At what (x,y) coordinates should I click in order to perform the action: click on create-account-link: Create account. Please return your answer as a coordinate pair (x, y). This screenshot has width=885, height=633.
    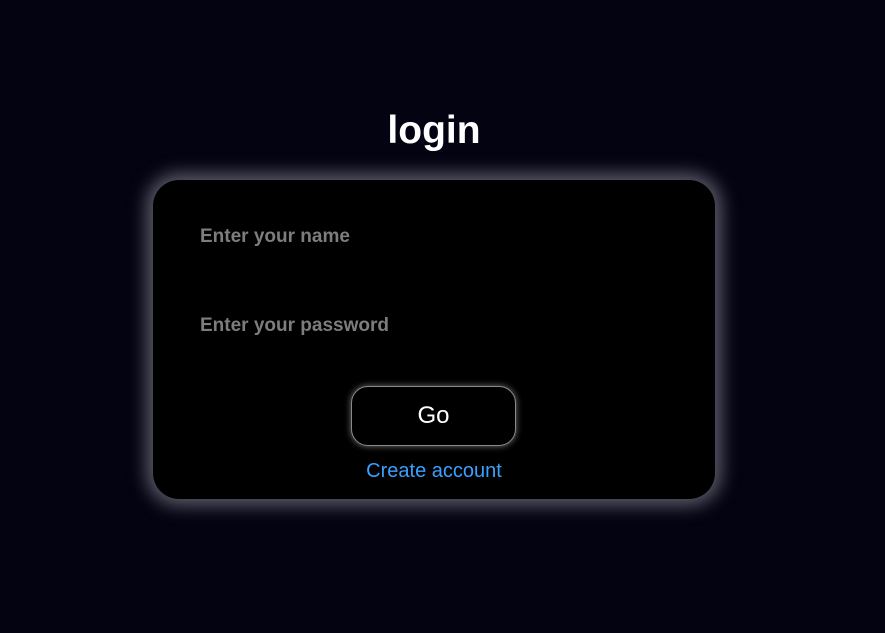
    Looking at the image, I should click on (434, 471).